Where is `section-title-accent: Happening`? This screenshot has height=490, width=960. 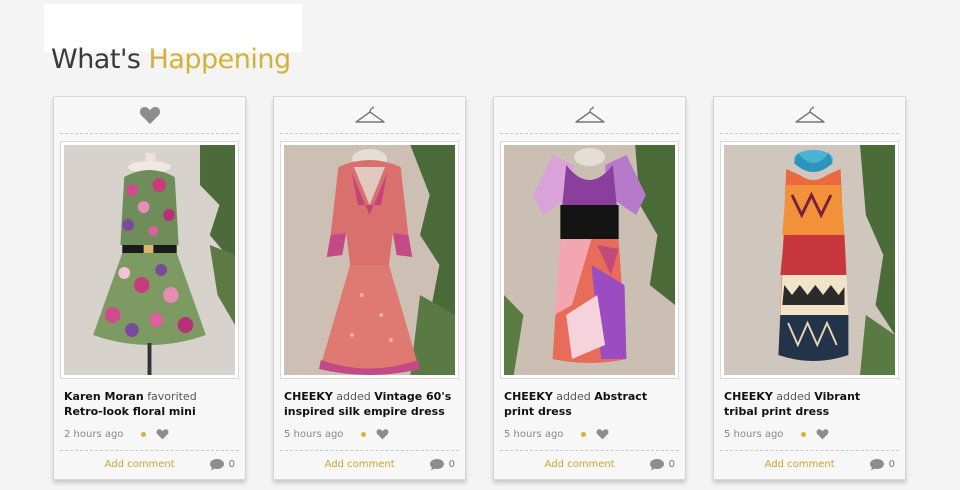
section-title-accent: Happening is located at coordinates (220, 59).